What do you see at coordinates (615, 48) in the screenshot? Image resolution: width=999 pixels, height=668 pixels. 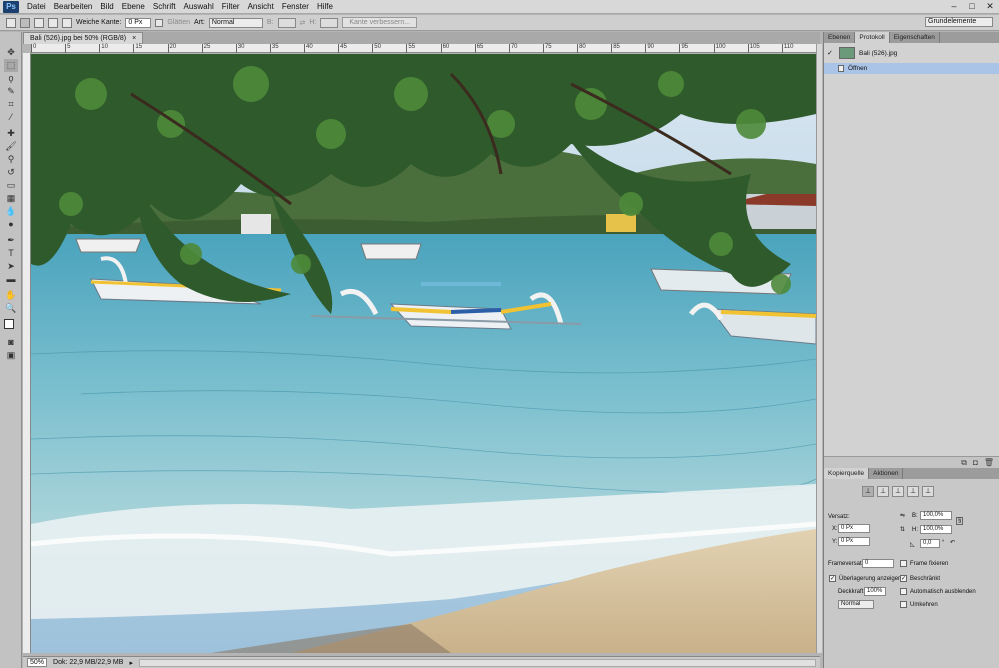 I see `ruler-tick: 85` at bounding box center [615, 48].